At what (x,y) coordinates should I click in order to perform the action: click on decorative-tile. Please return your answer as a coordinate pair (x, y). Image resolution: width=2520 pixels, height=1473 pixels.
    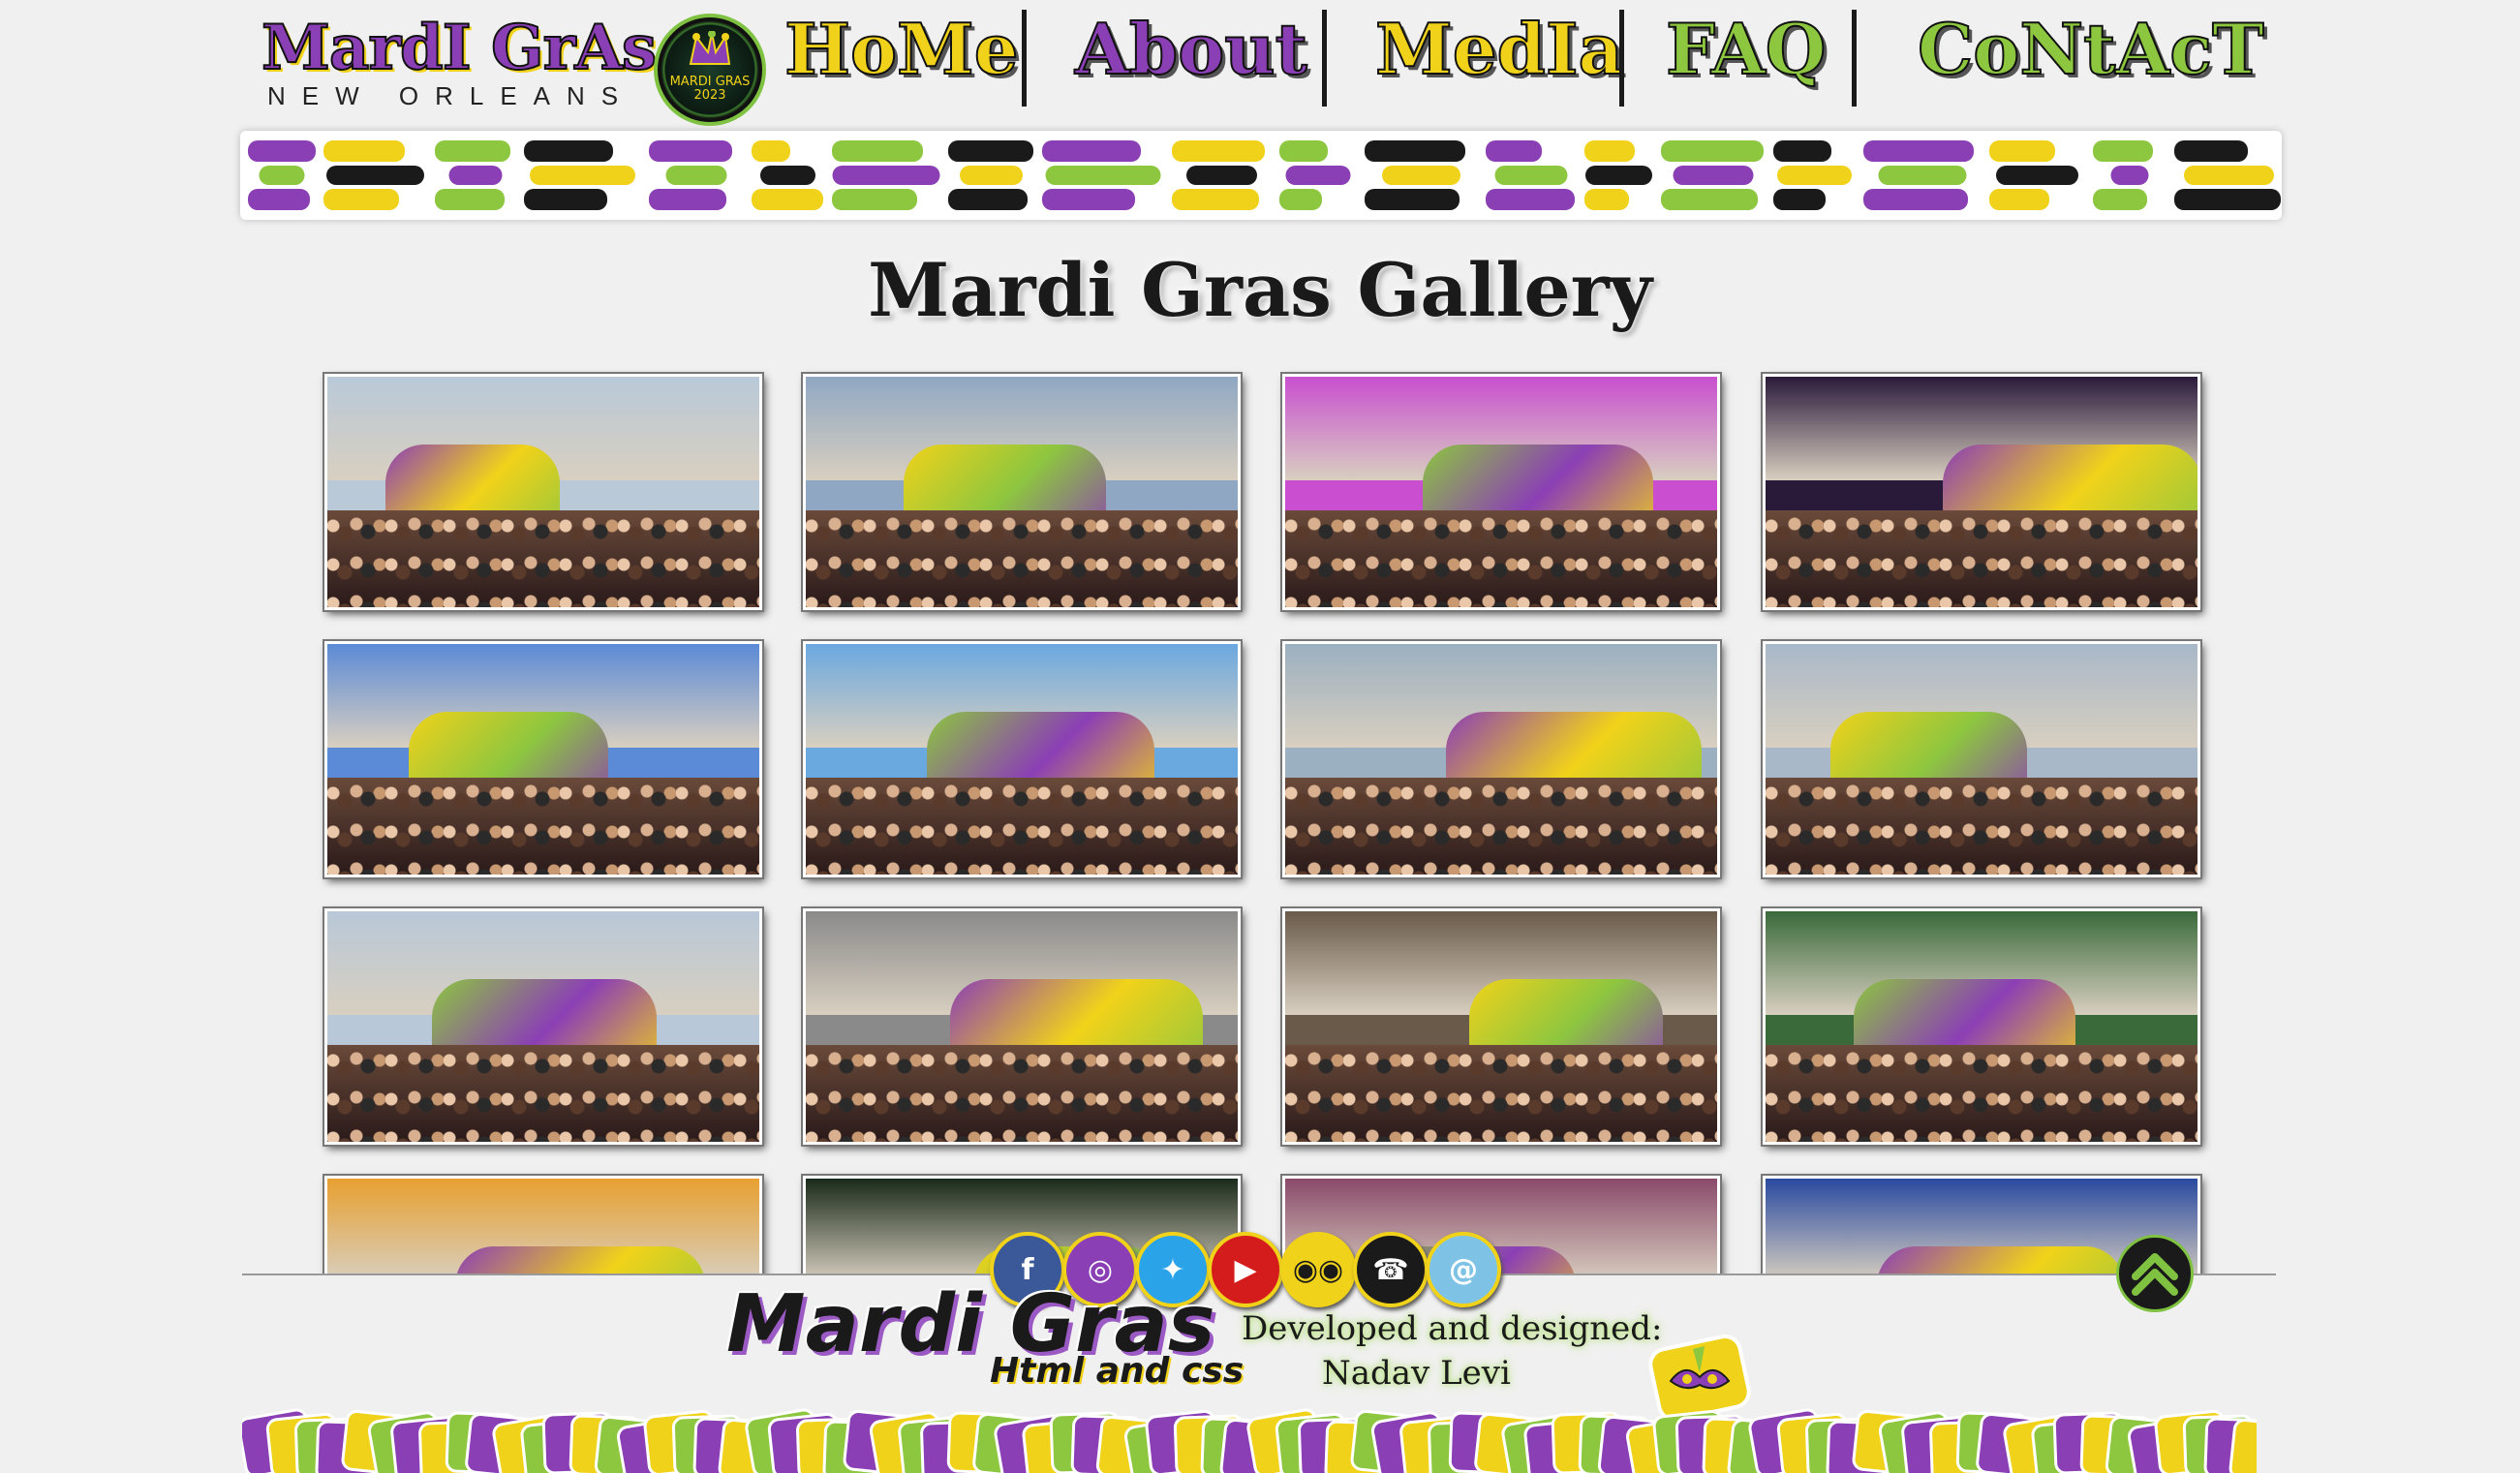
    Looking at the image, I should click on (2243, 1445).